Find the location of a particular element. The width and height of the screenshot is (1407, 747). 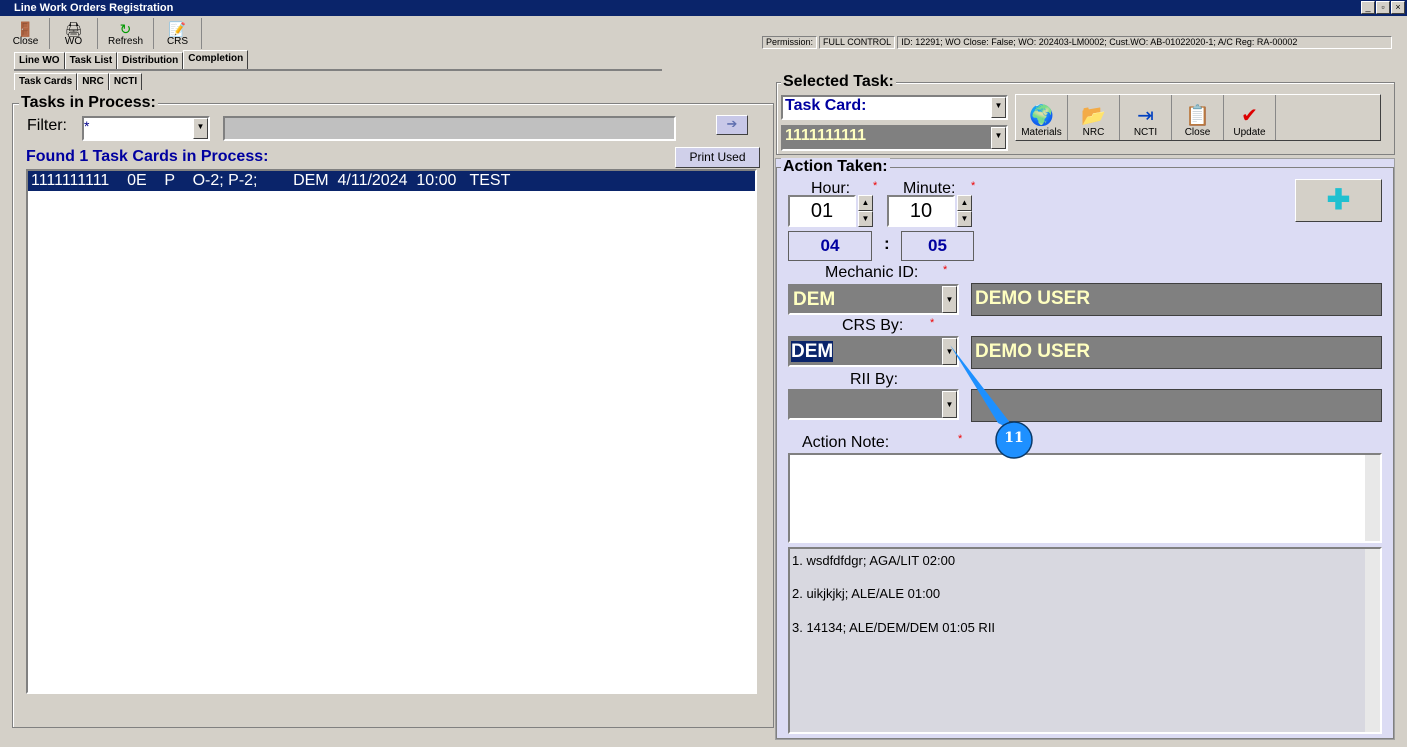

tab-completion: Completion is located at coordinates (216, 59).